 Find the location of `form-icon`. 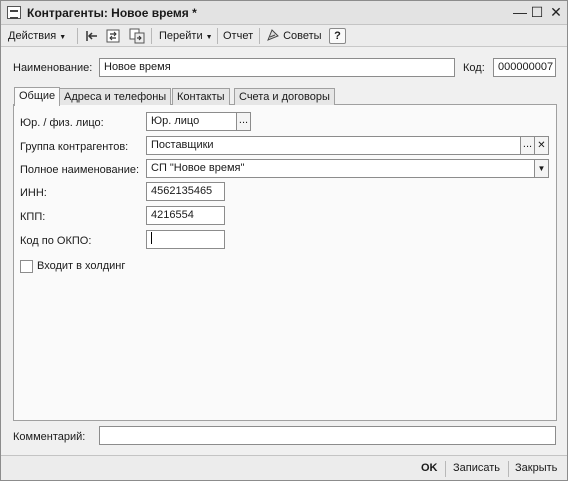

form-icon is located at coordinates (14, 12).